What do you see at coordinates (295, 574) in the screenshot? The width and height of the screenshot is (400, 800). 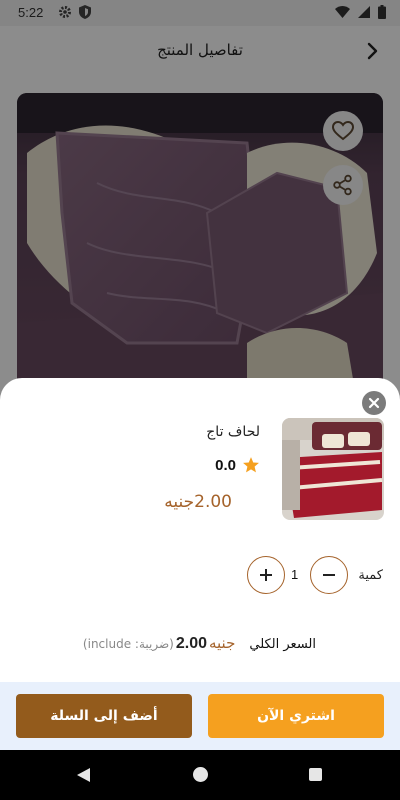 I see `quantity-value: 1` at bounding box center [295, 574].